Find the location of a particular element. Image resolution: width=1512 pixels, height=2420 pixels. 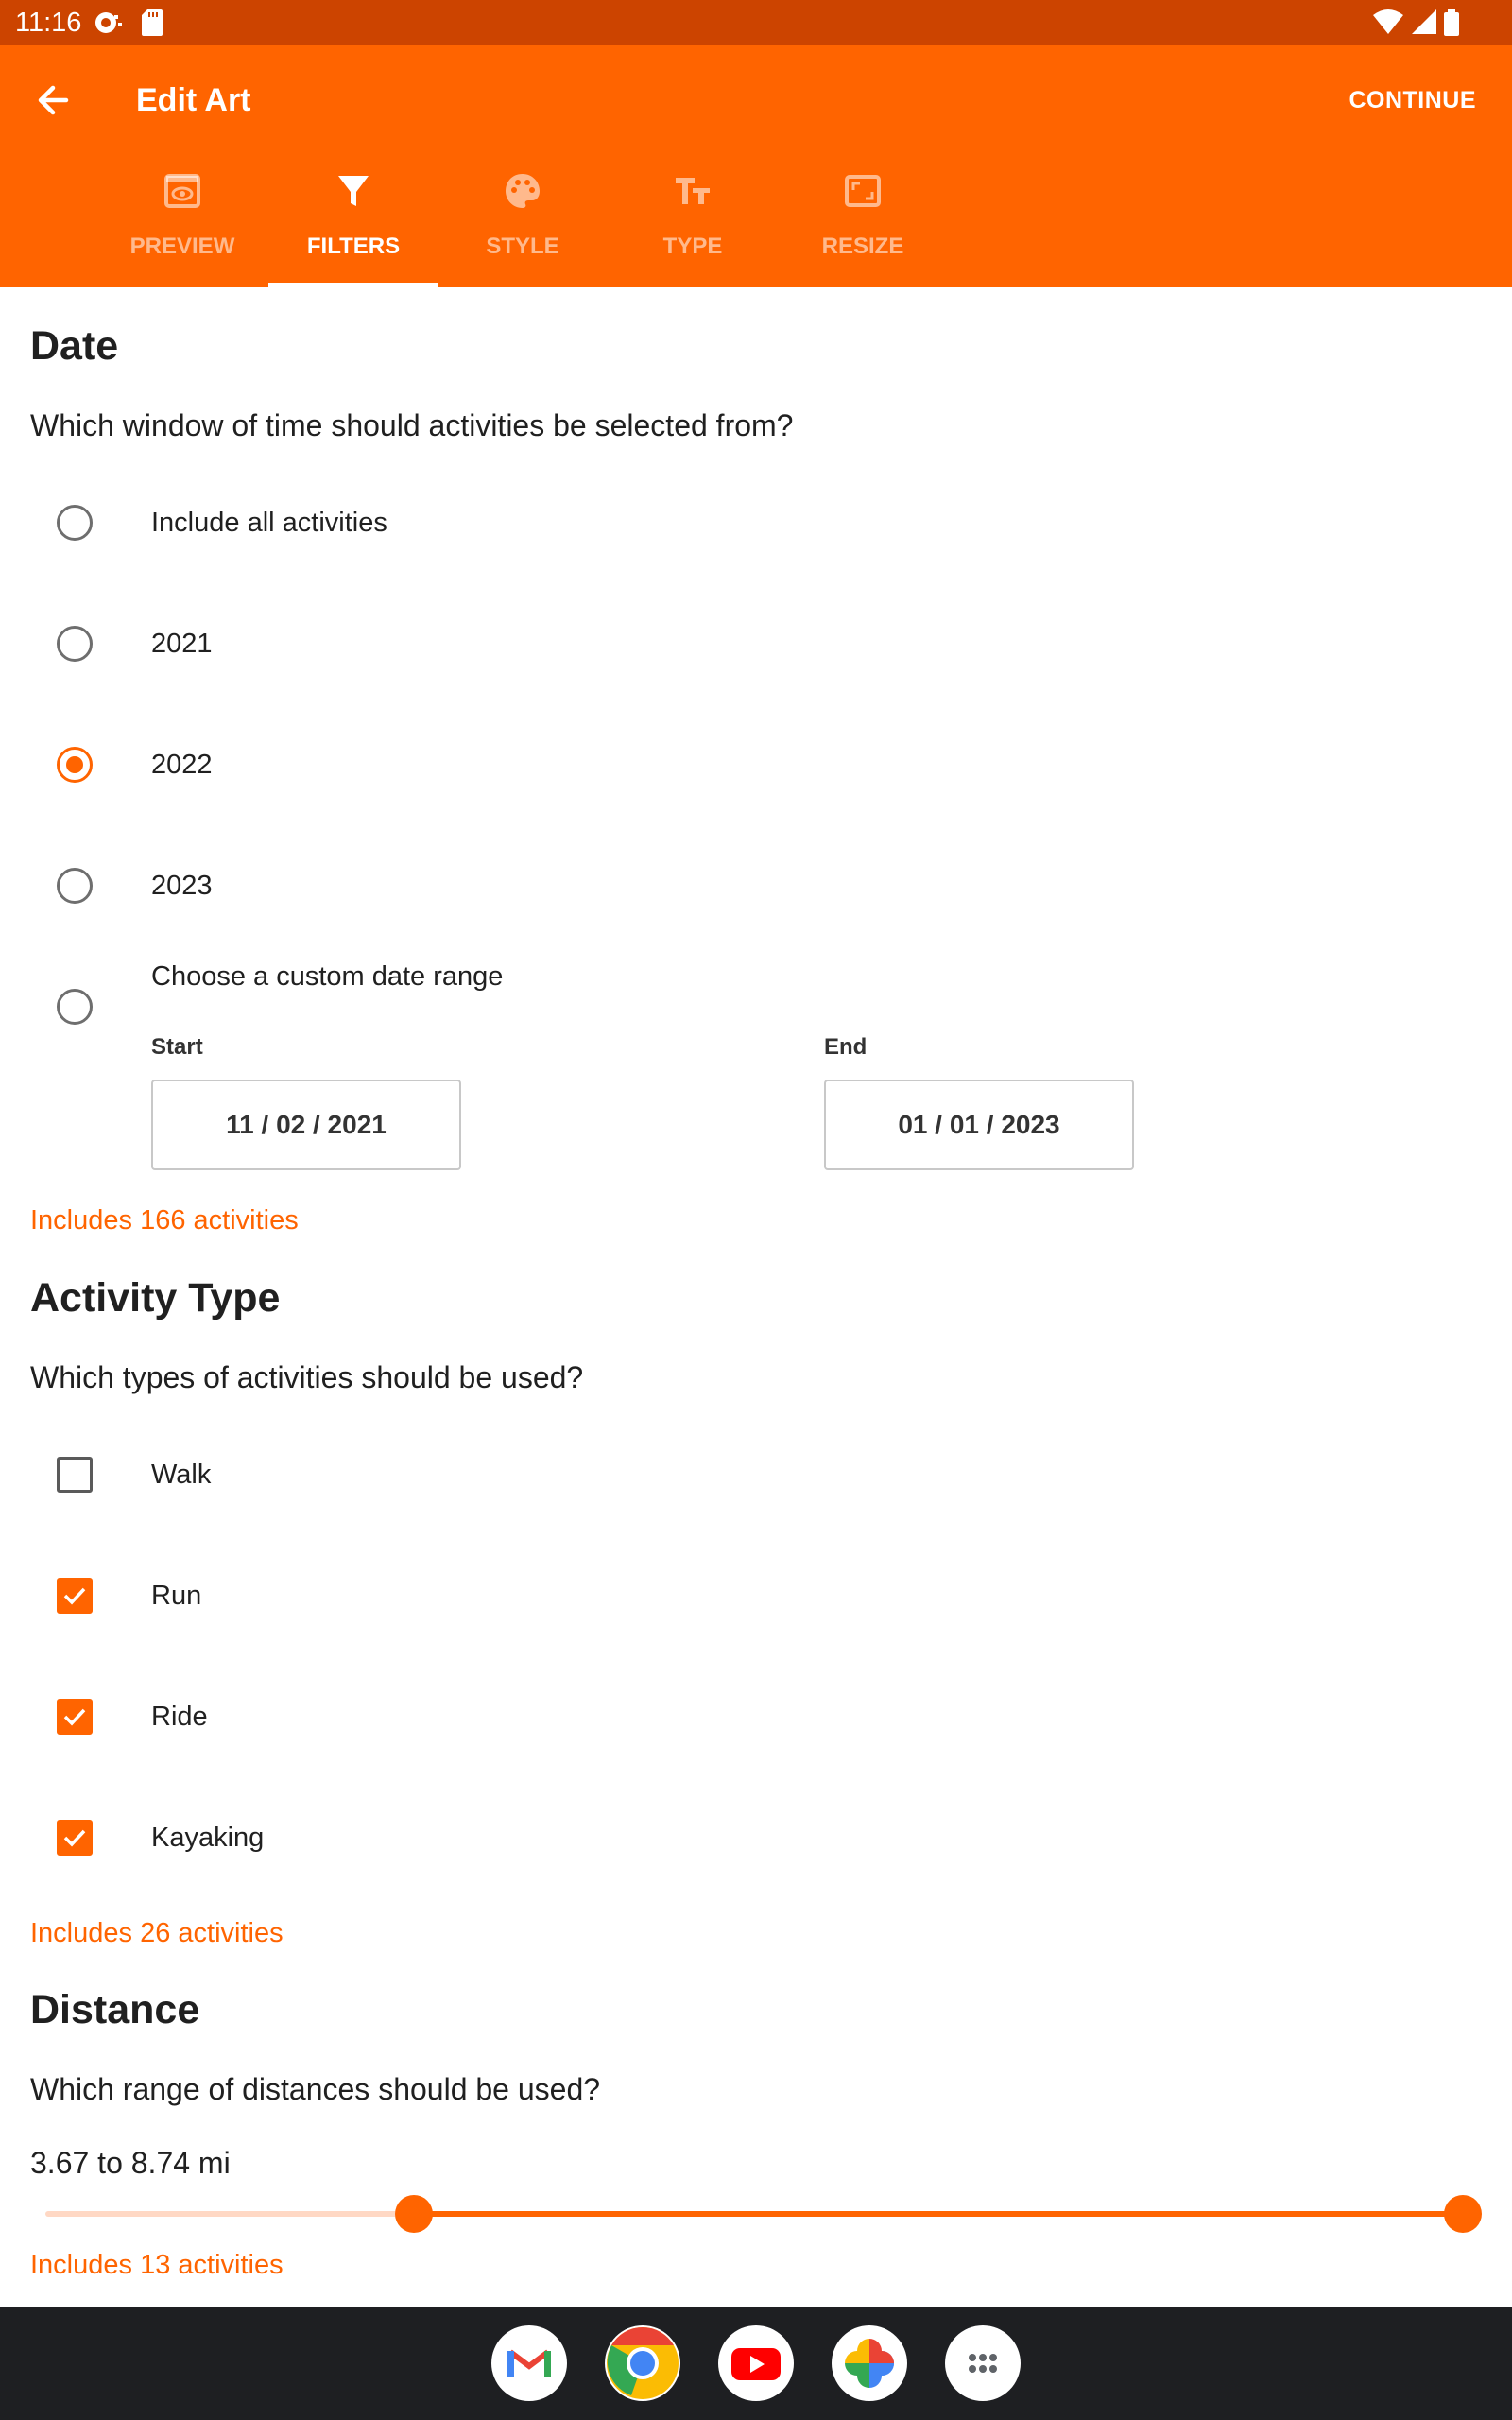

youtube-icon is located at coordinates (756, 2364).